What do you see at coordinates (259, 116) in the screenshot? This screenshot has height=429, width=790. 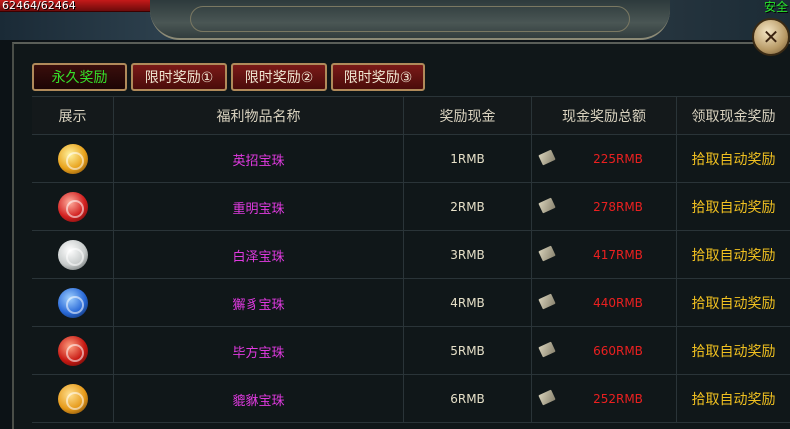 I see `header-item-name: 福利物品名称` at bounding box center [259, 116].